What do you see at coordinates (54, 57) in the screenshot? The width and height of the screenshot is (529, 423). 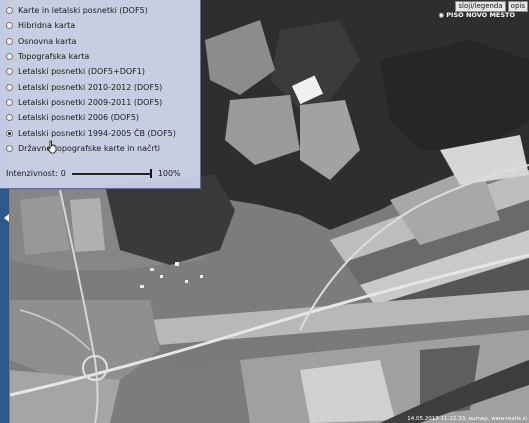 I see `layer-option-label: Topografska karta` at bounding box center [54, 57].